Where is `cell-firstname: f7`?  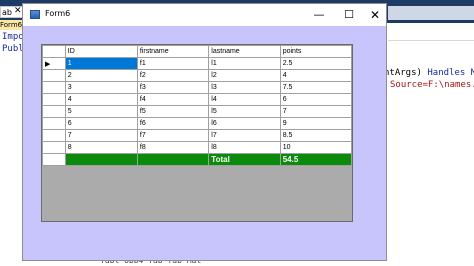
cell-firstname: f7 is located at coordinates (173, 135).